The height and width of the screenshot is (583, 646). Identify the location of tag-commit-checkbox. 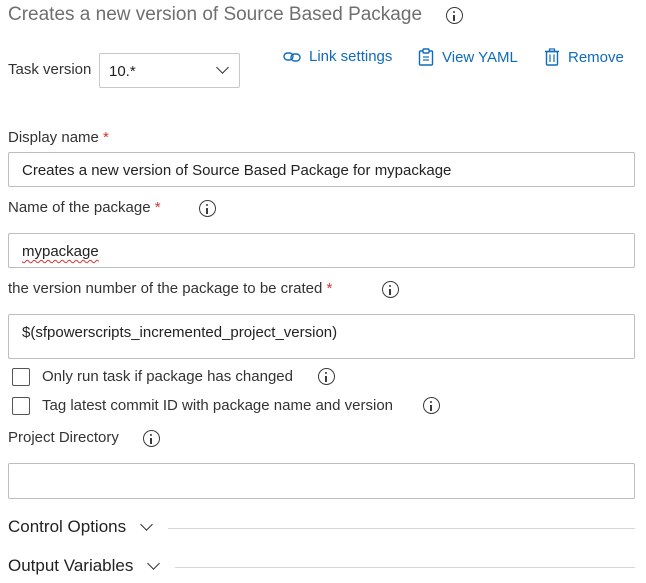
(21, 406).